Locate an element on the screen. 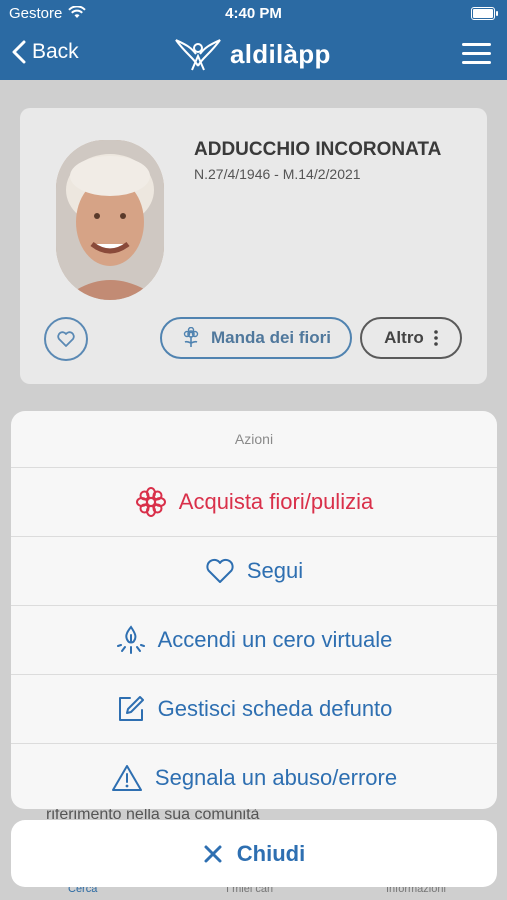 The image size is (507, 900). app-logo: aldilàpp is located at coordinates (251, 54).